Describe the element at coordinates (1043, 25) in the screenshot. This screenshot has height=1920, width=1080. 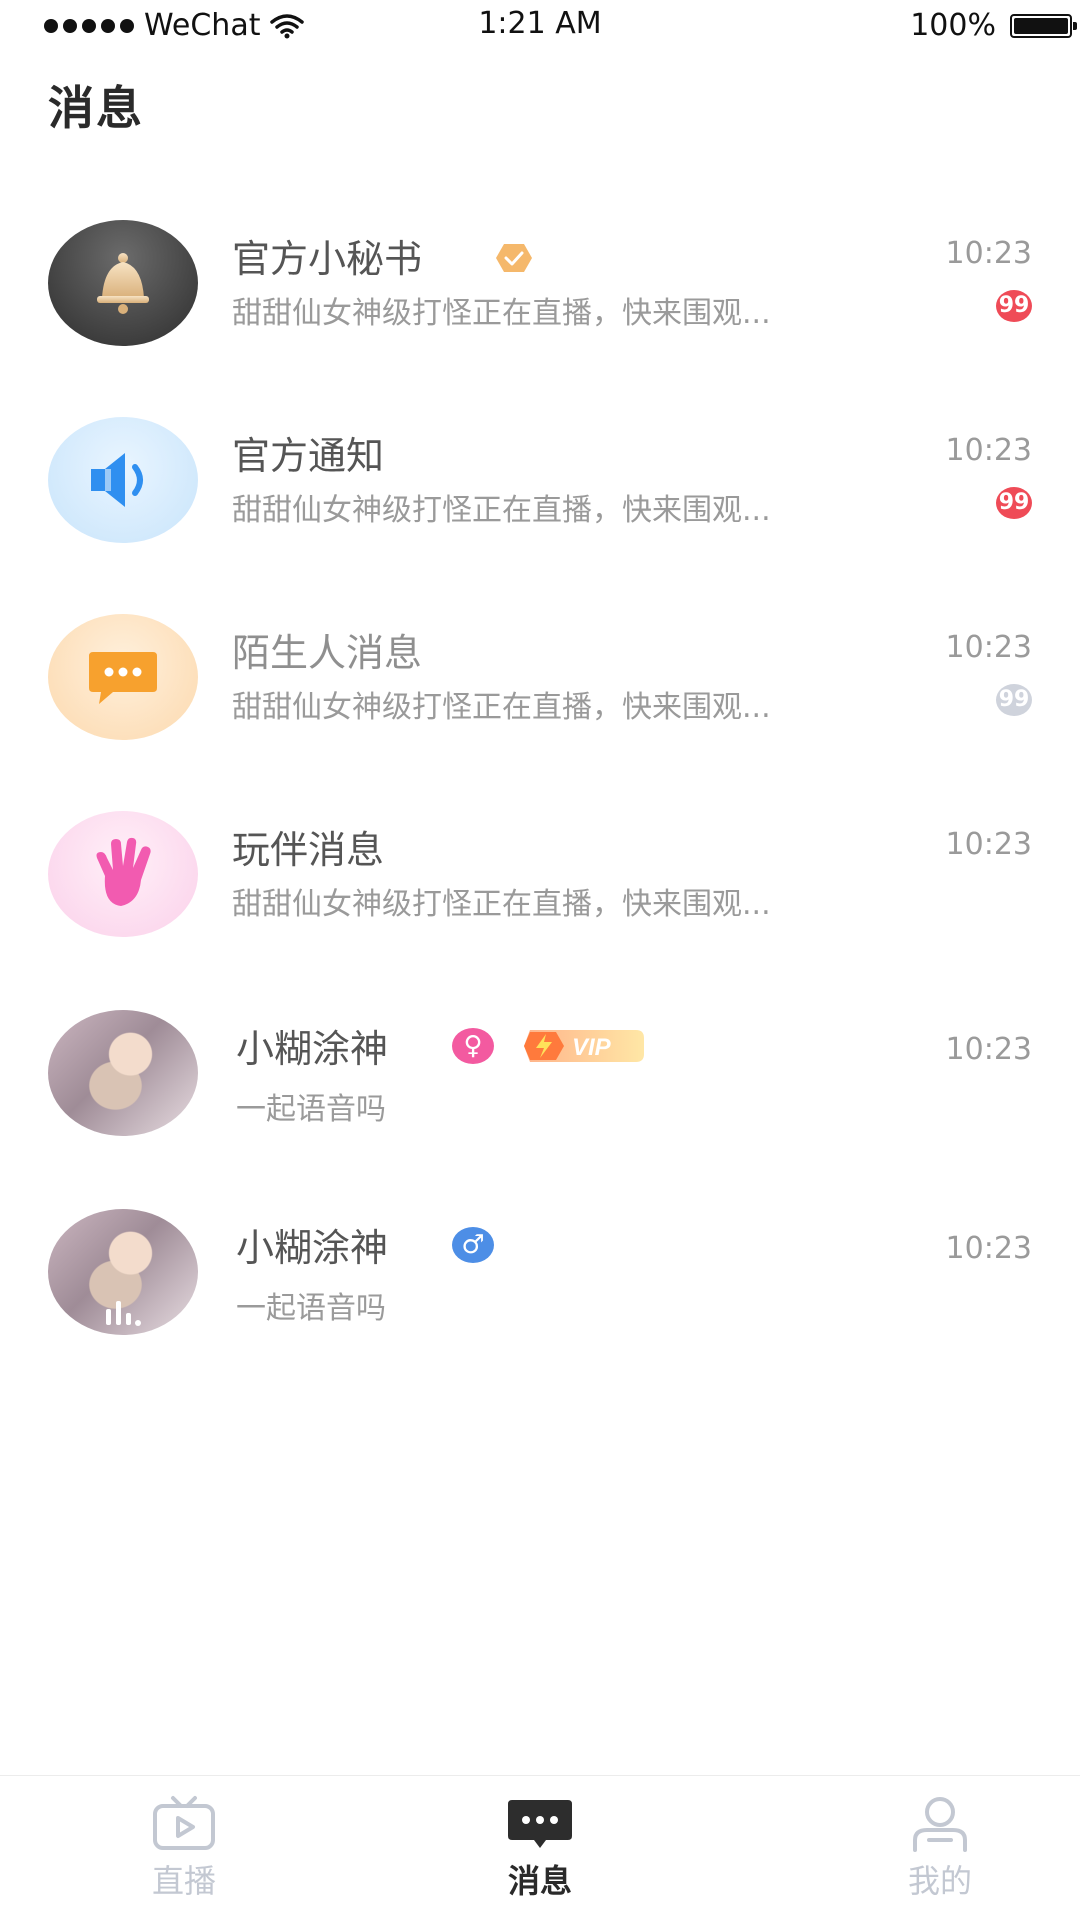
I see `battery-icon` at that location.